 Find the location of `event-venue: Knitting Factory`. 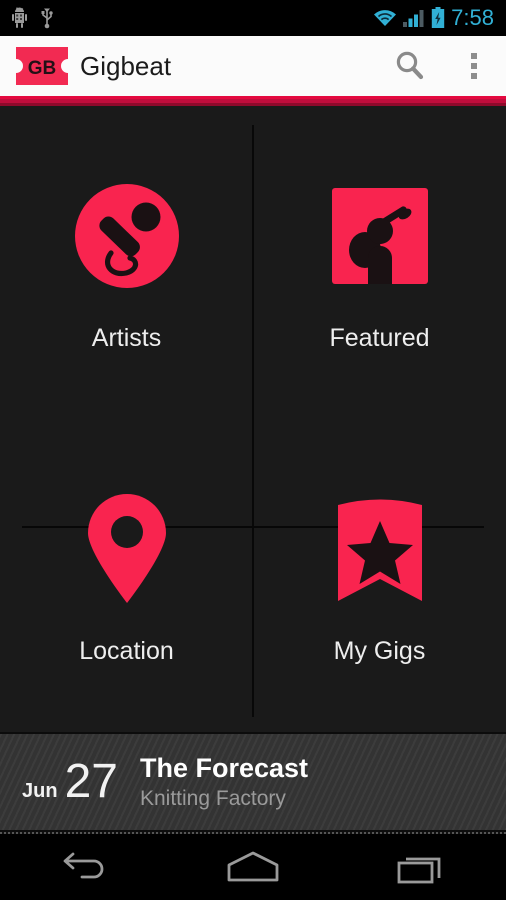

event-venue: Knitting Factory is located at coordinates (213, 798).